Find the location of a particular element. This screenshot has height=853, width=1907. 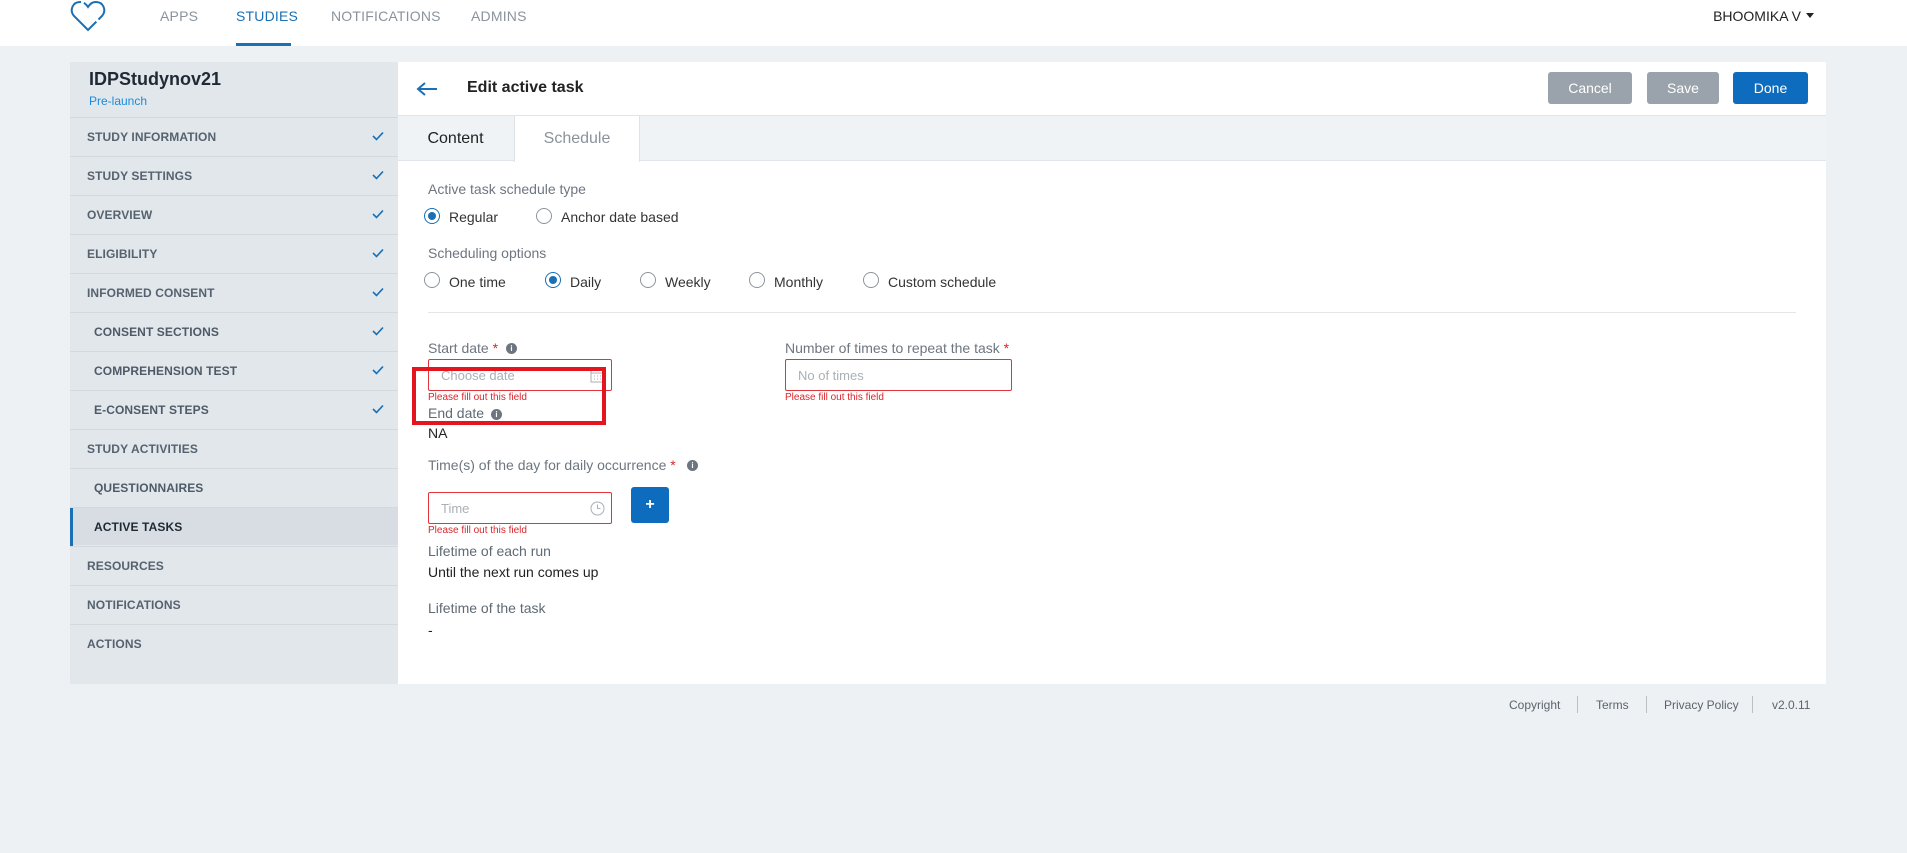

sidebar-item-resources: RESOURCES is located at coordinates (234, 565).